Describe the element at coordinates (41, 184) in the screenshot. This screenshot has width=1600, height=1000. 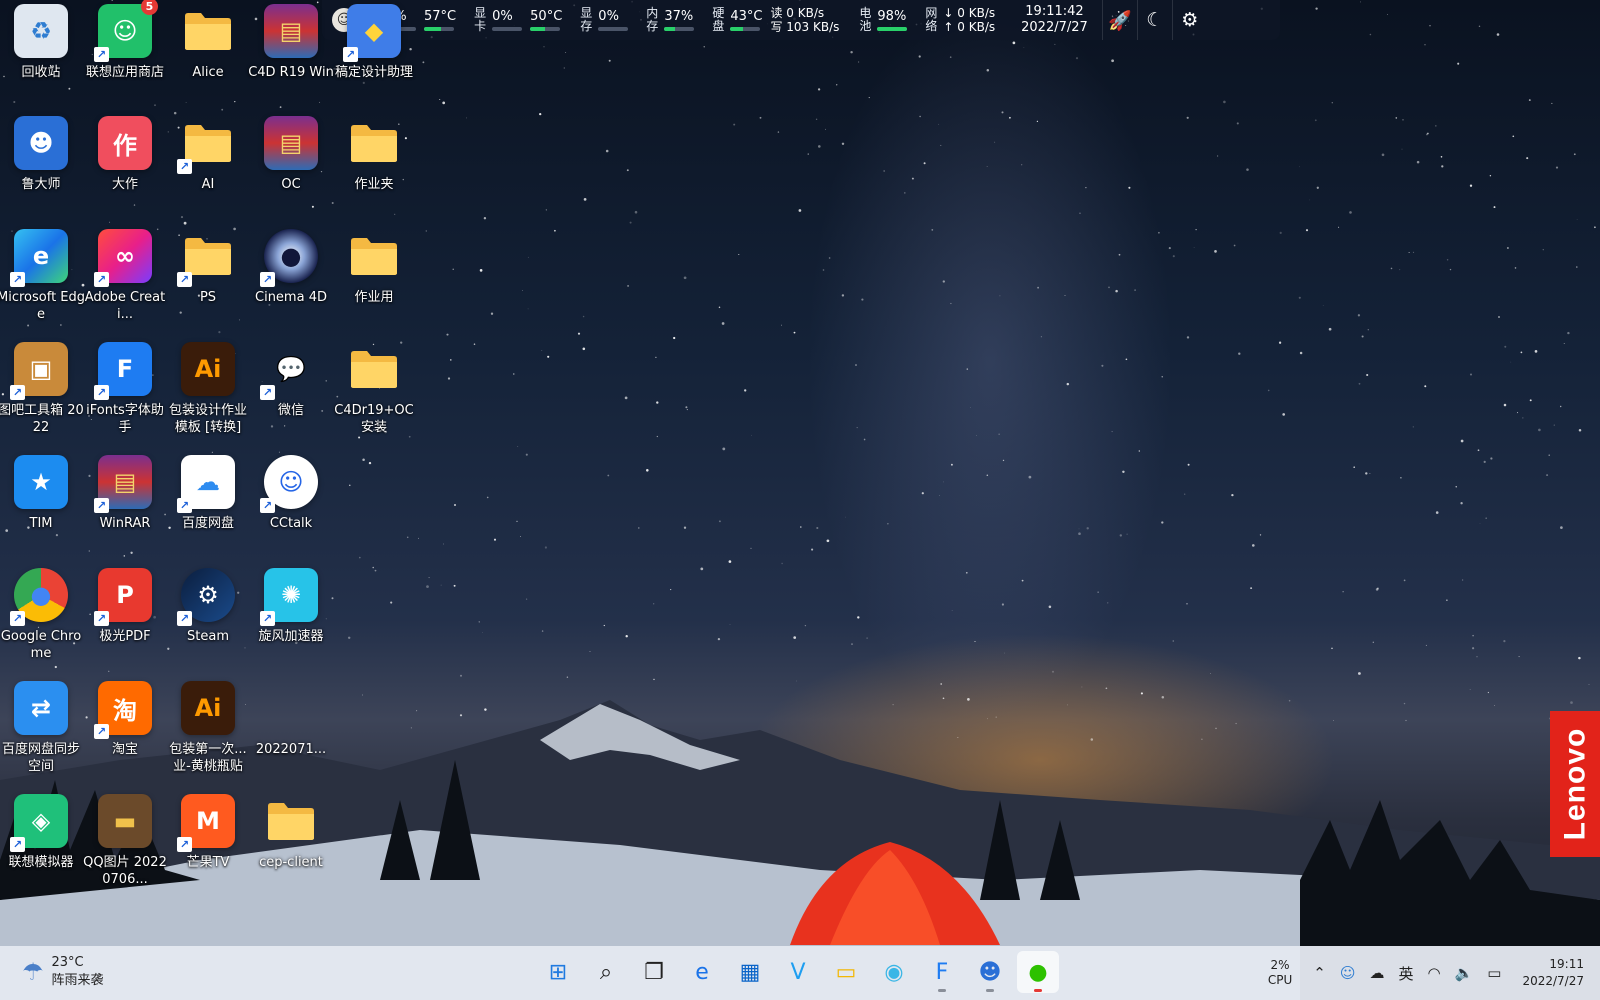
I see `desktop-shortcut-label: 鲁大师` at that location.